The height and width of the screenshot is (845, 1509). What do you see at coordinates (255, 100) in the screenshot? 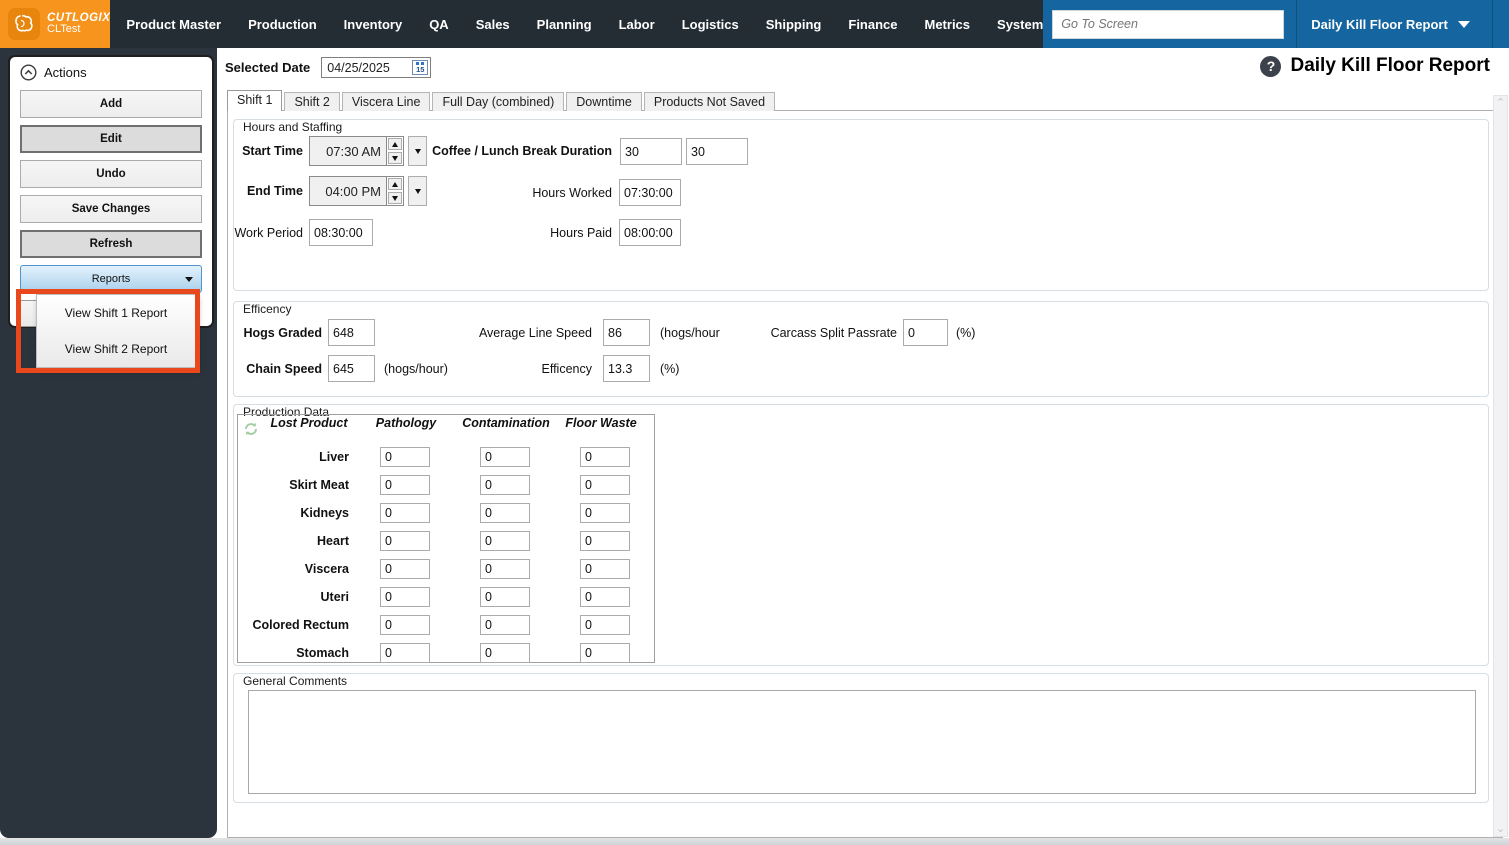
I see `tab-shift-1: Shift 1` at bounding box center [255, 100].